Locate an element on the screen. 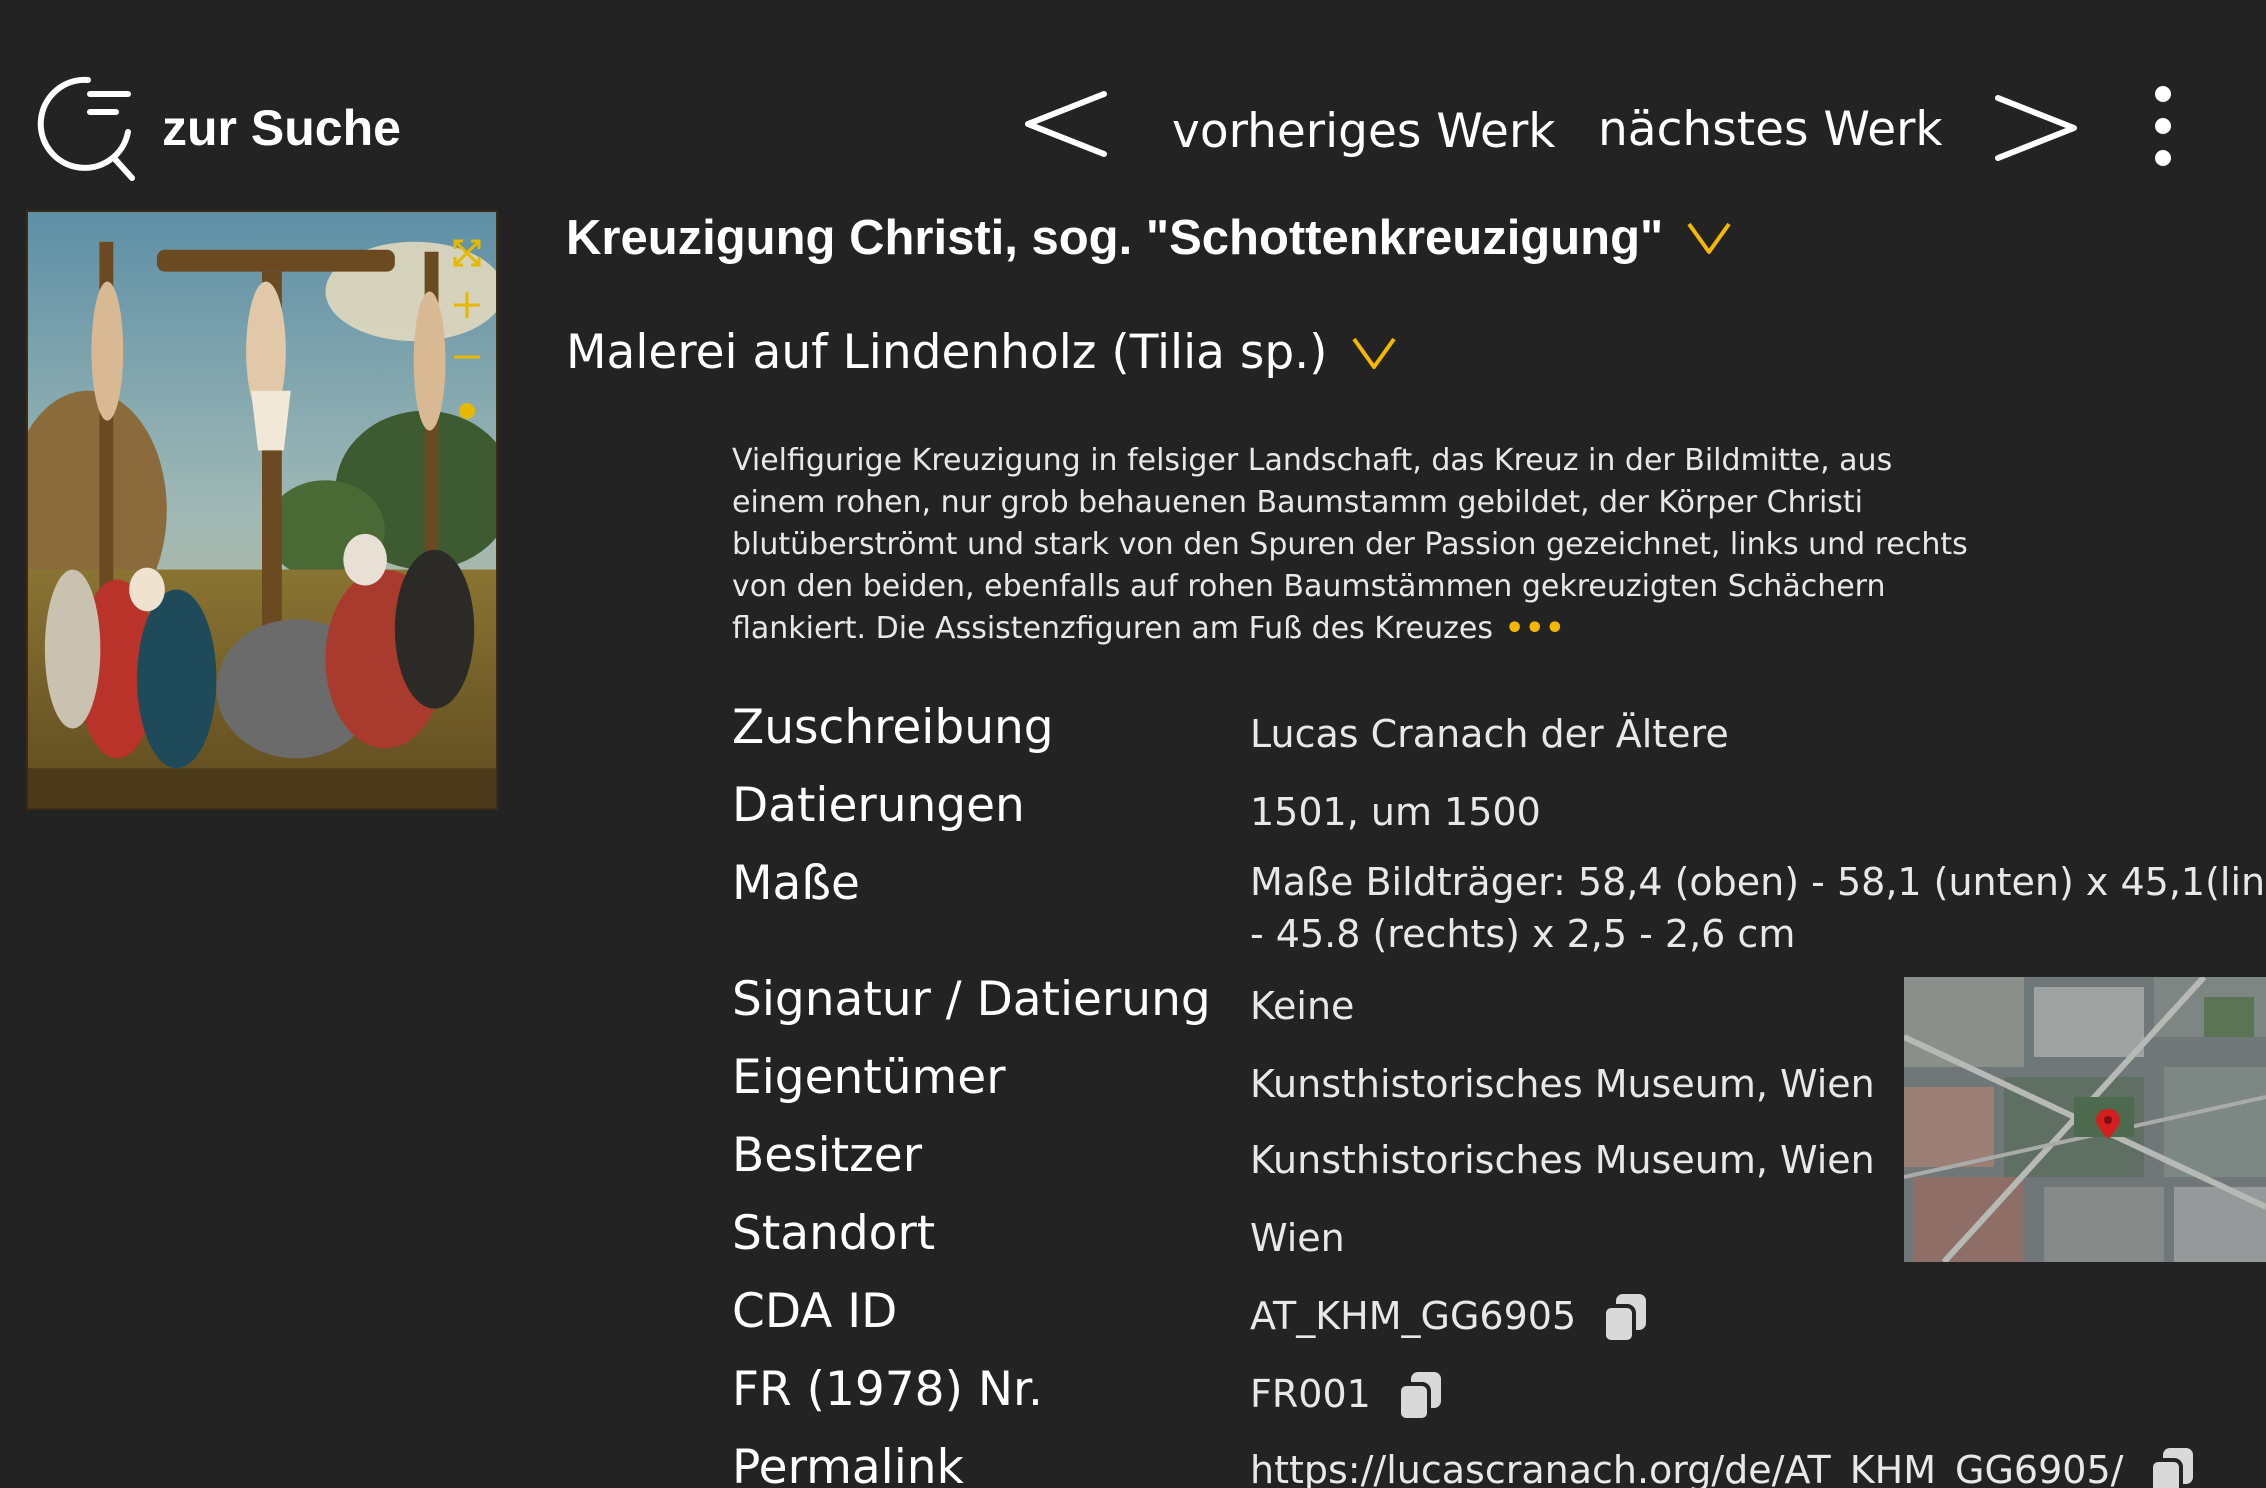  detail-label-owner: Eigentümer is located at coordinates (869, 1077).